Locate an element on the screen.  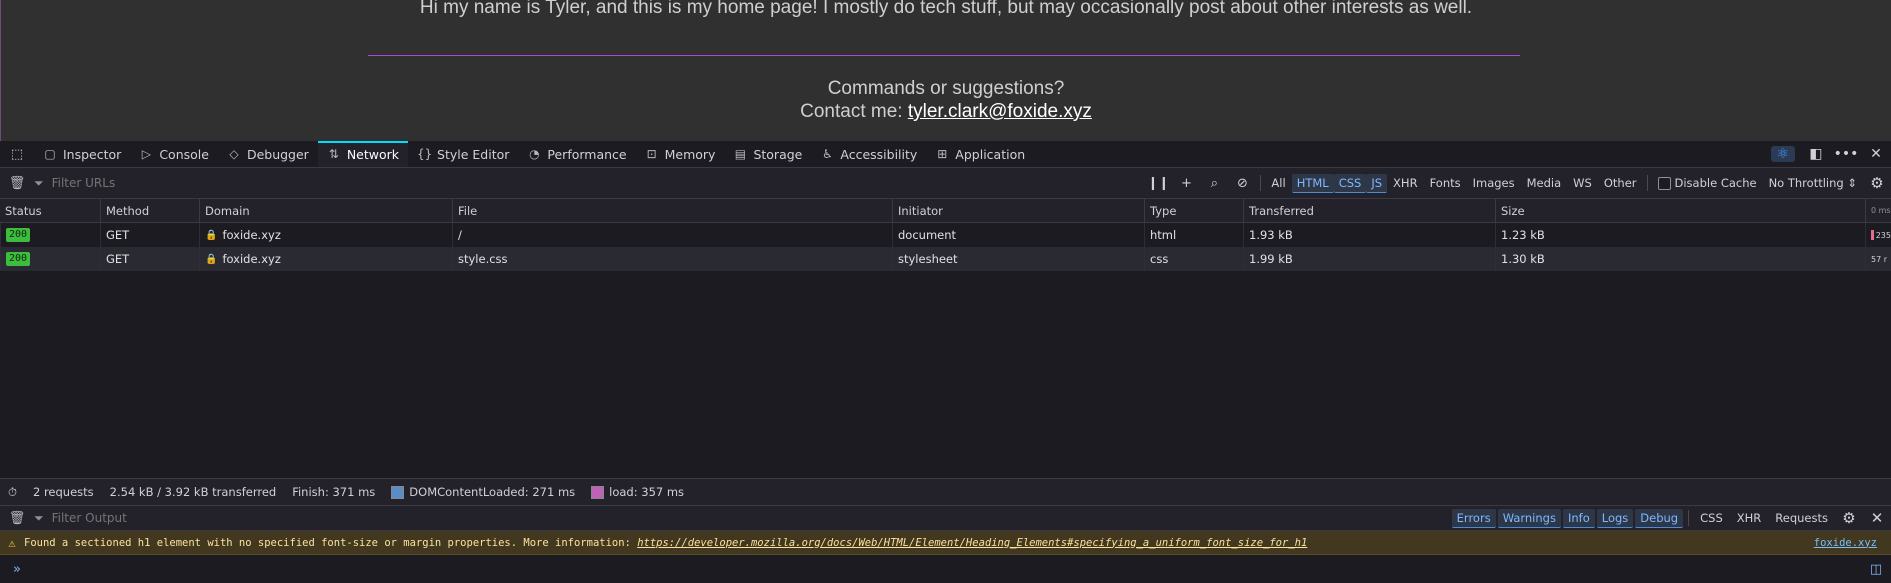
column-type: Type is located at coordinates (1193, 210).